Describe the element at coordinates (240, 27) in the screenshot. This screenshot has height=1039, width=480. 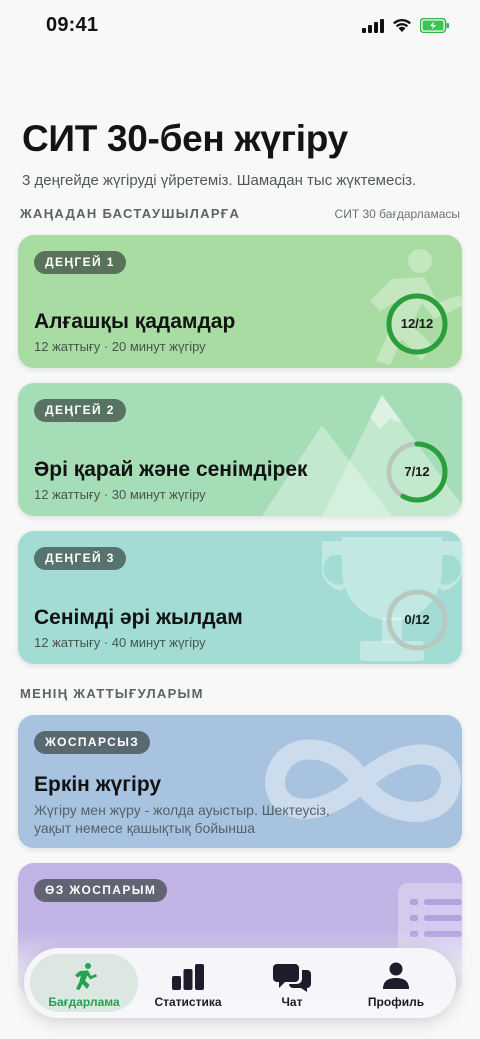
I see `status-bar: 09:41` at that location.